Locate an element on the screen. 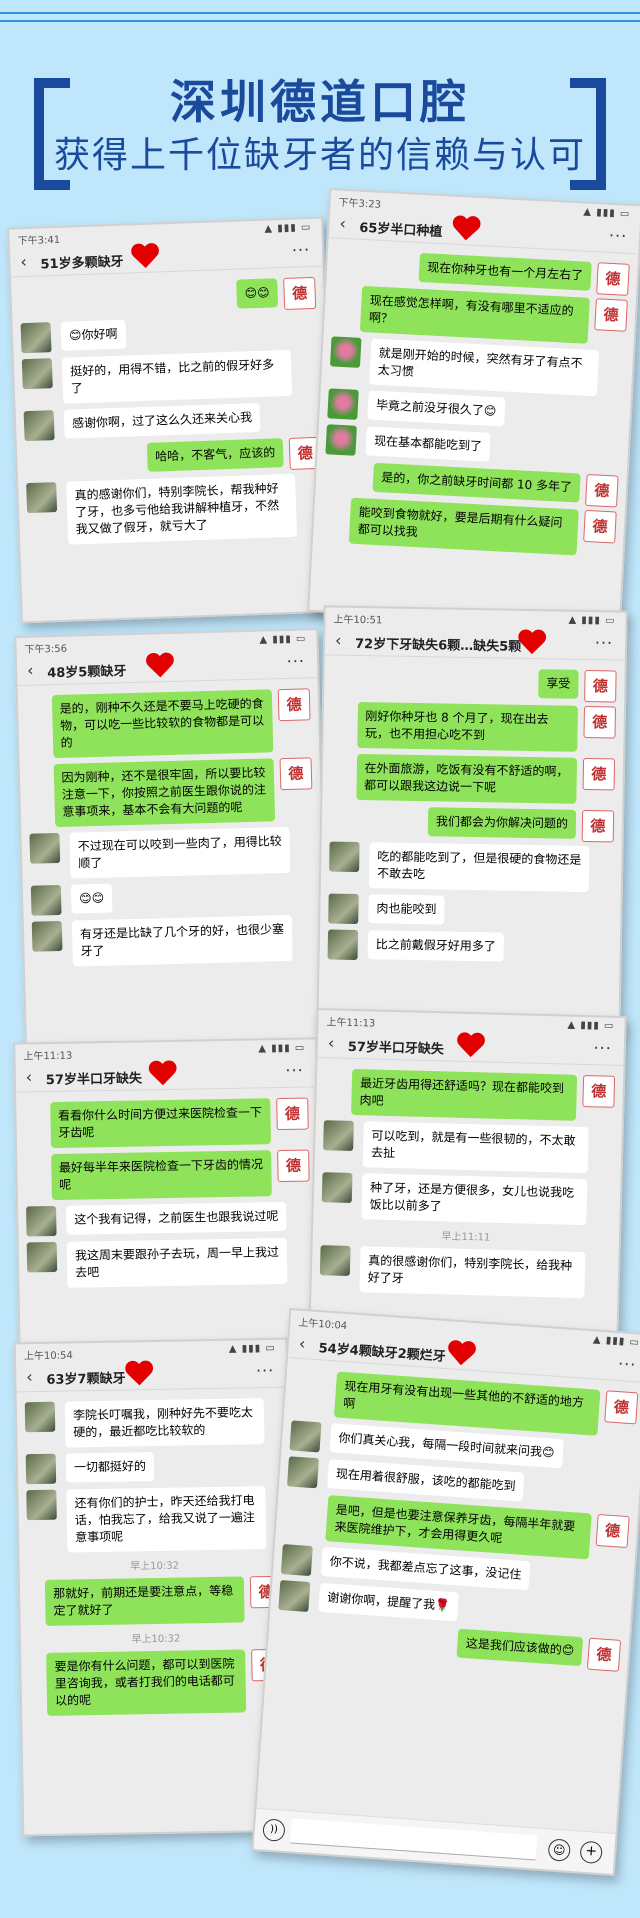 Image resolution: width=640 pixels, height=1918 pixels. incoming-message: 挺好的，用得不错，比之前的假牙好多了 is located at coordinates (170, 377).